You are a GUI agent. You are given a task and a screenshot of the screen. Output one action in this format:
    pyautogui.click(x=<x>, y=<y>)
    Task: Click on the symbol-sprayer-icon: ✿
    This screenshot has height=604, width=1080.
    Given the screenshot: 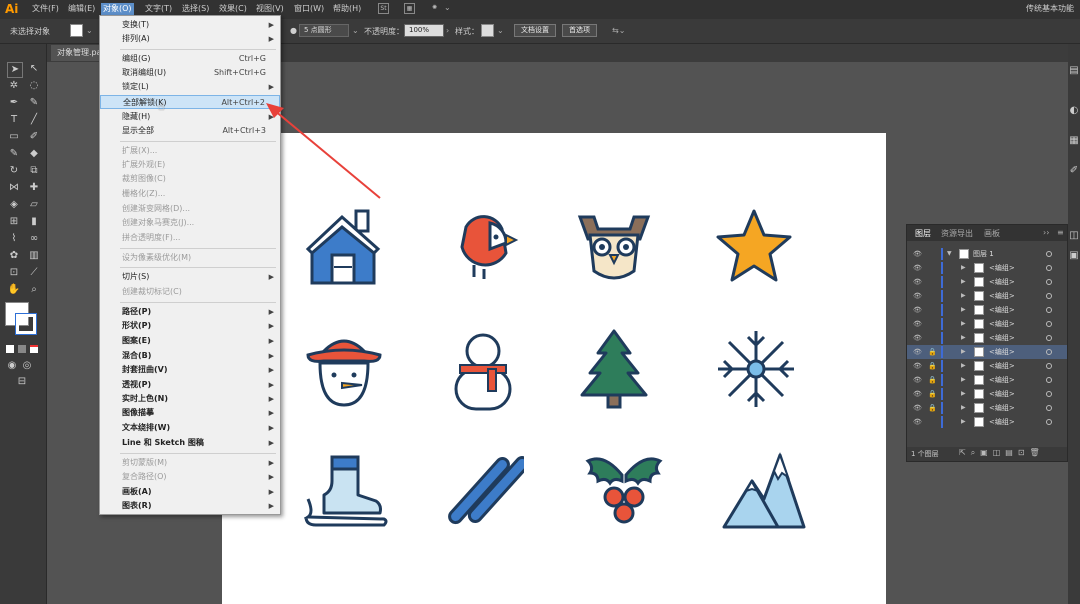 What is the action you would take?
    pyautogui.click(x=14, y=256)
    